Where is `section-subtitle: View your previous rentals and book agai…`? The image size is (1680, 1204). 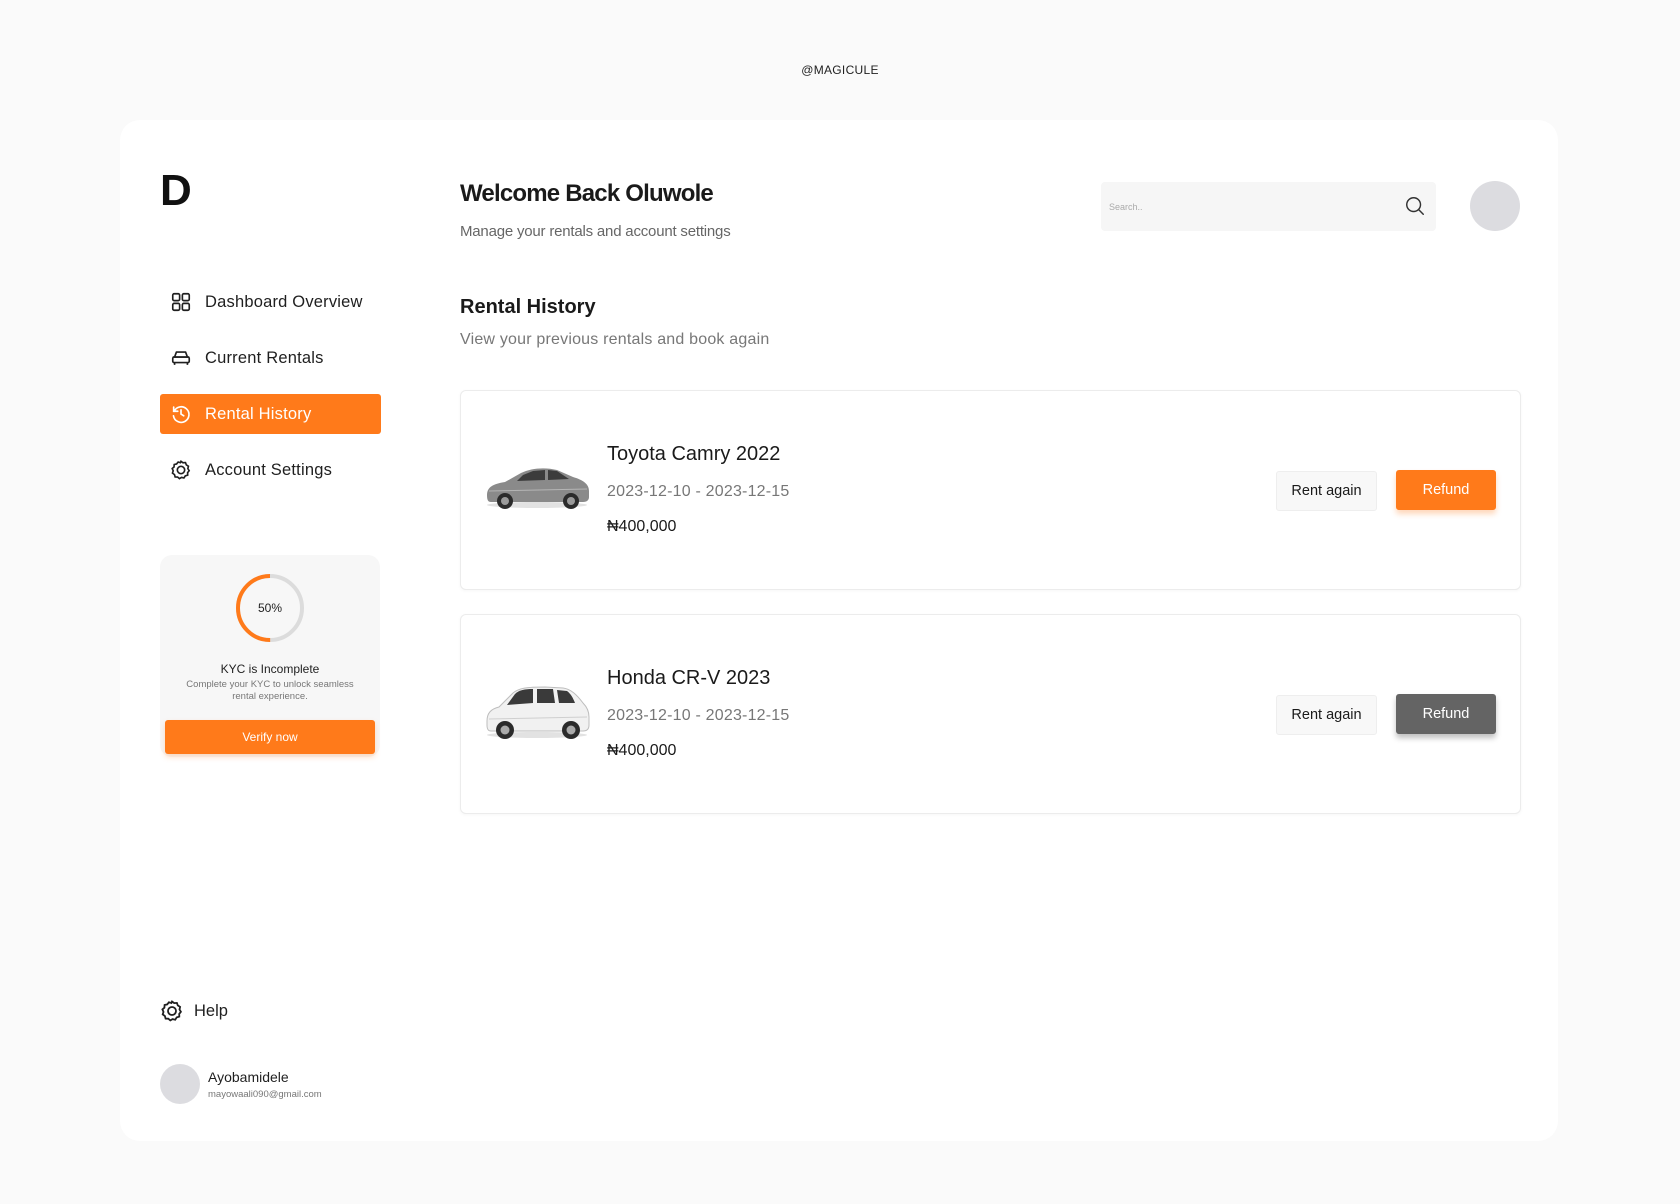
section-subtitle: View your previous rentals and book agai… is located at coordinates (615, 339).